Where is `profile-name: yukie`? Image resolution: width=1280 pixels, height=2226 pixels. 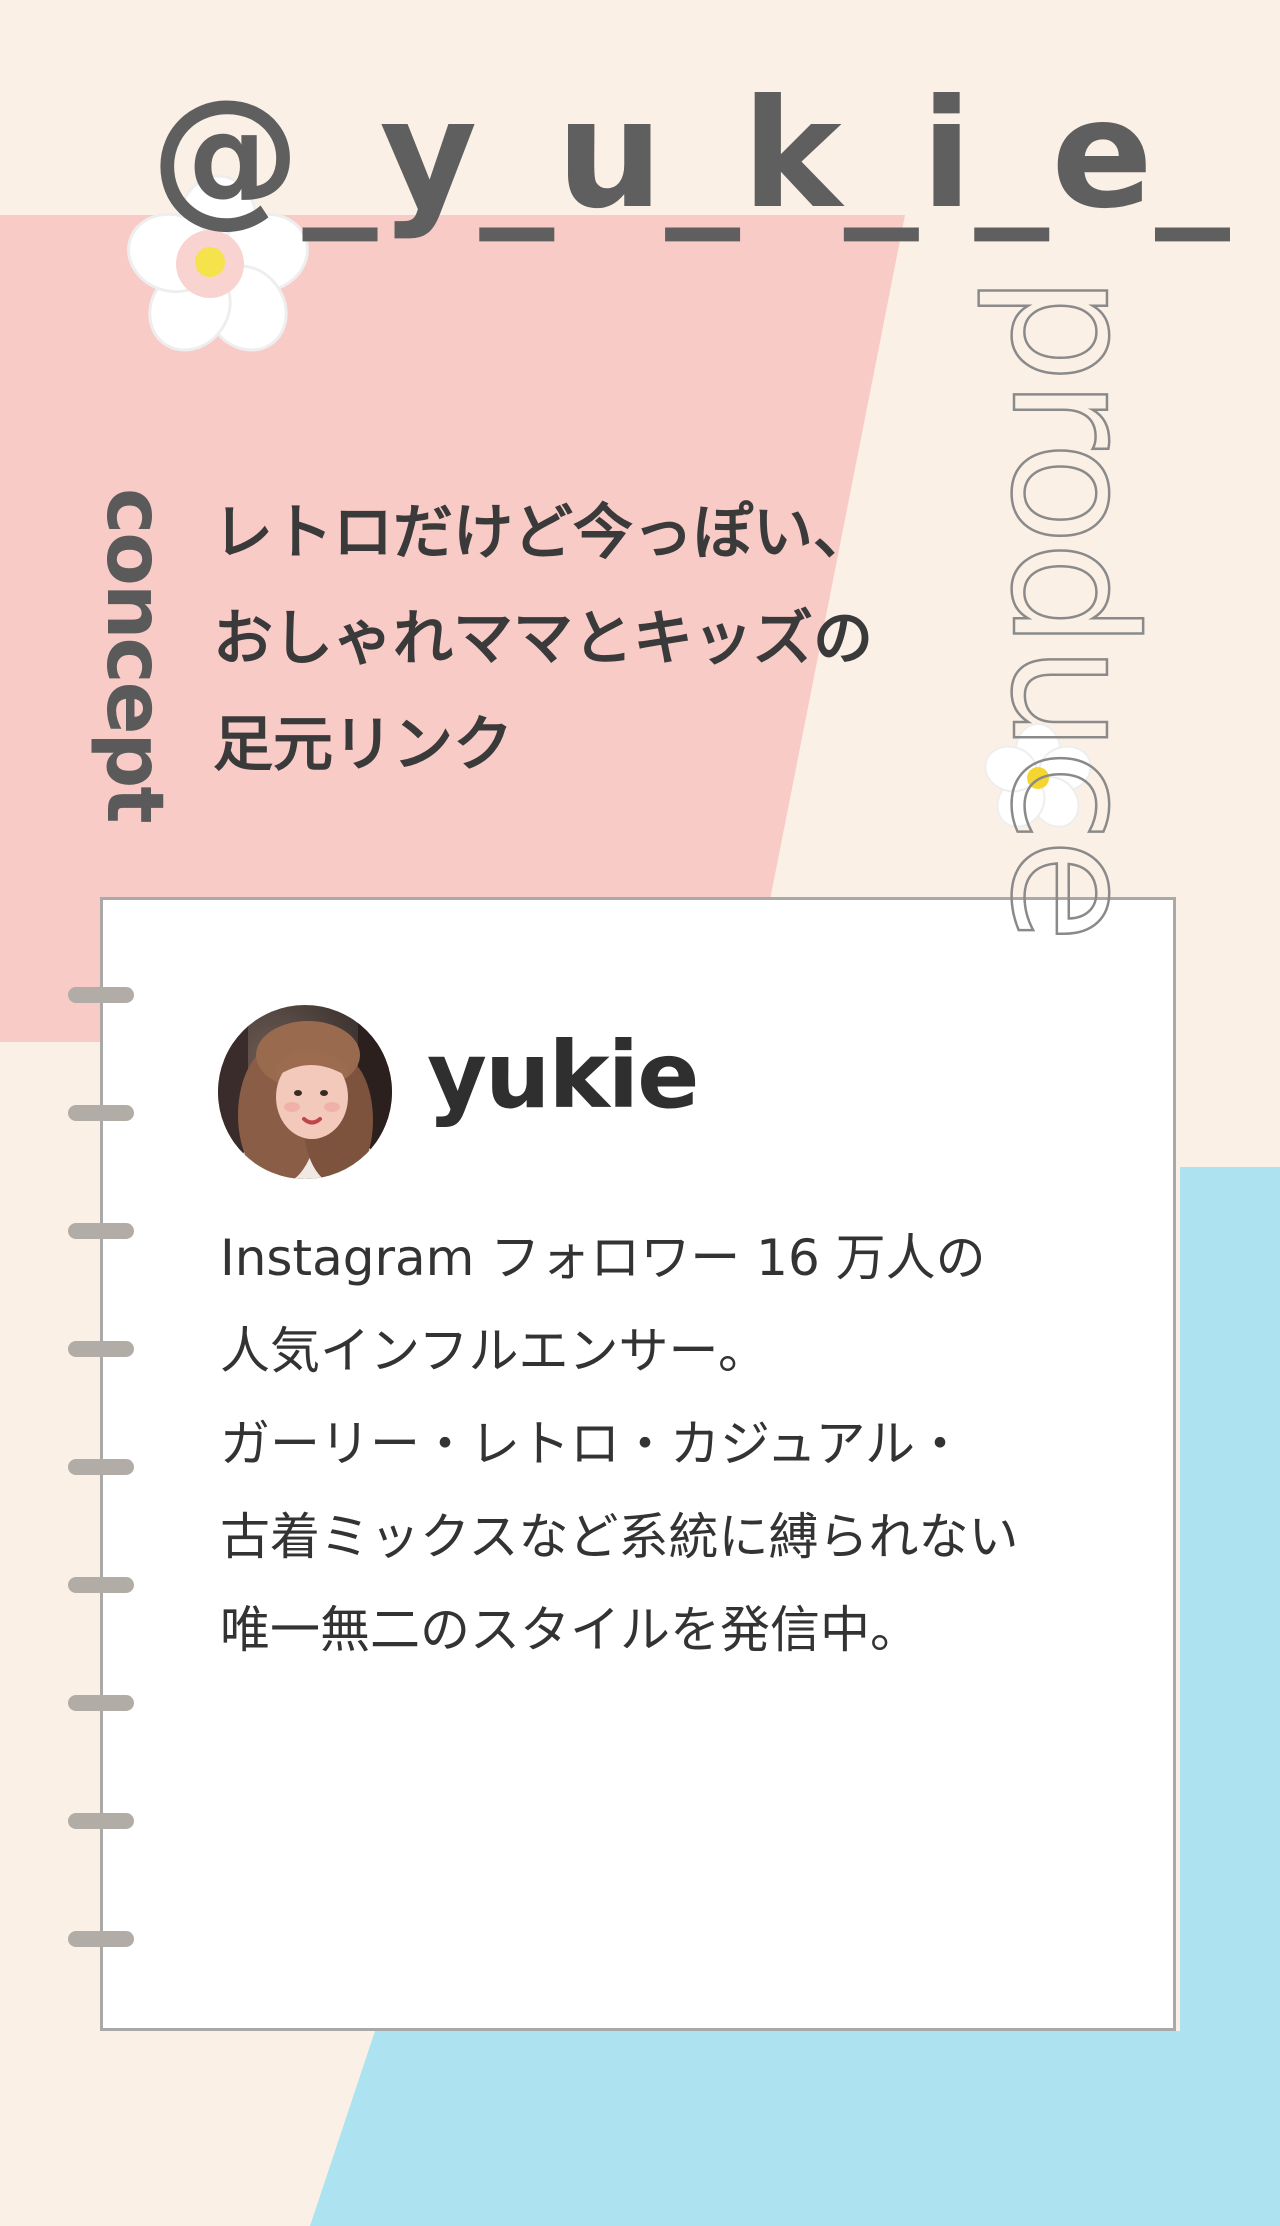
profile-name: yukie is located at coordinates (563, 1075).